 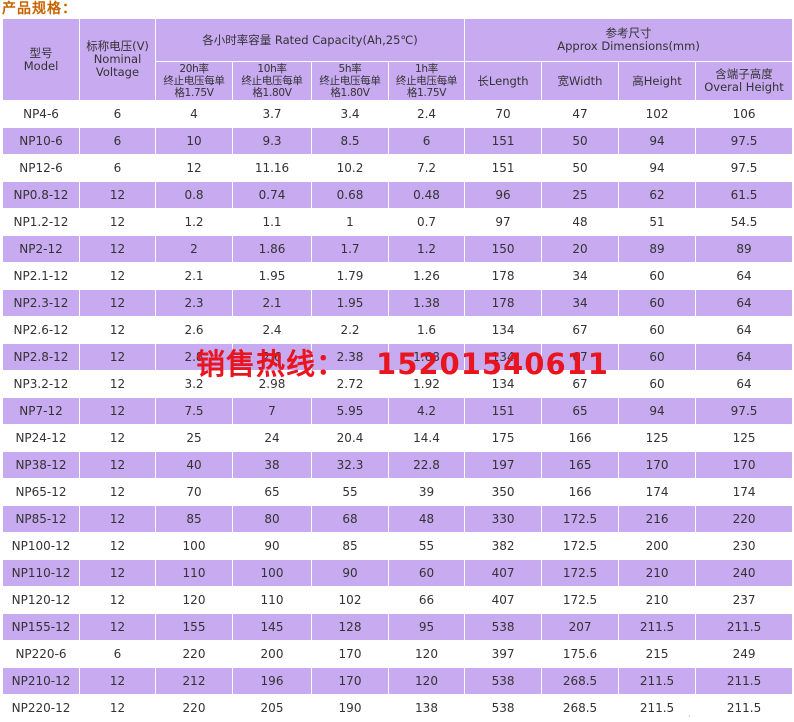 What do you see at coordinates (194, 465) in the screenshot?
I see `cell-cap-20h: 40` at bounding box center [194, 465].